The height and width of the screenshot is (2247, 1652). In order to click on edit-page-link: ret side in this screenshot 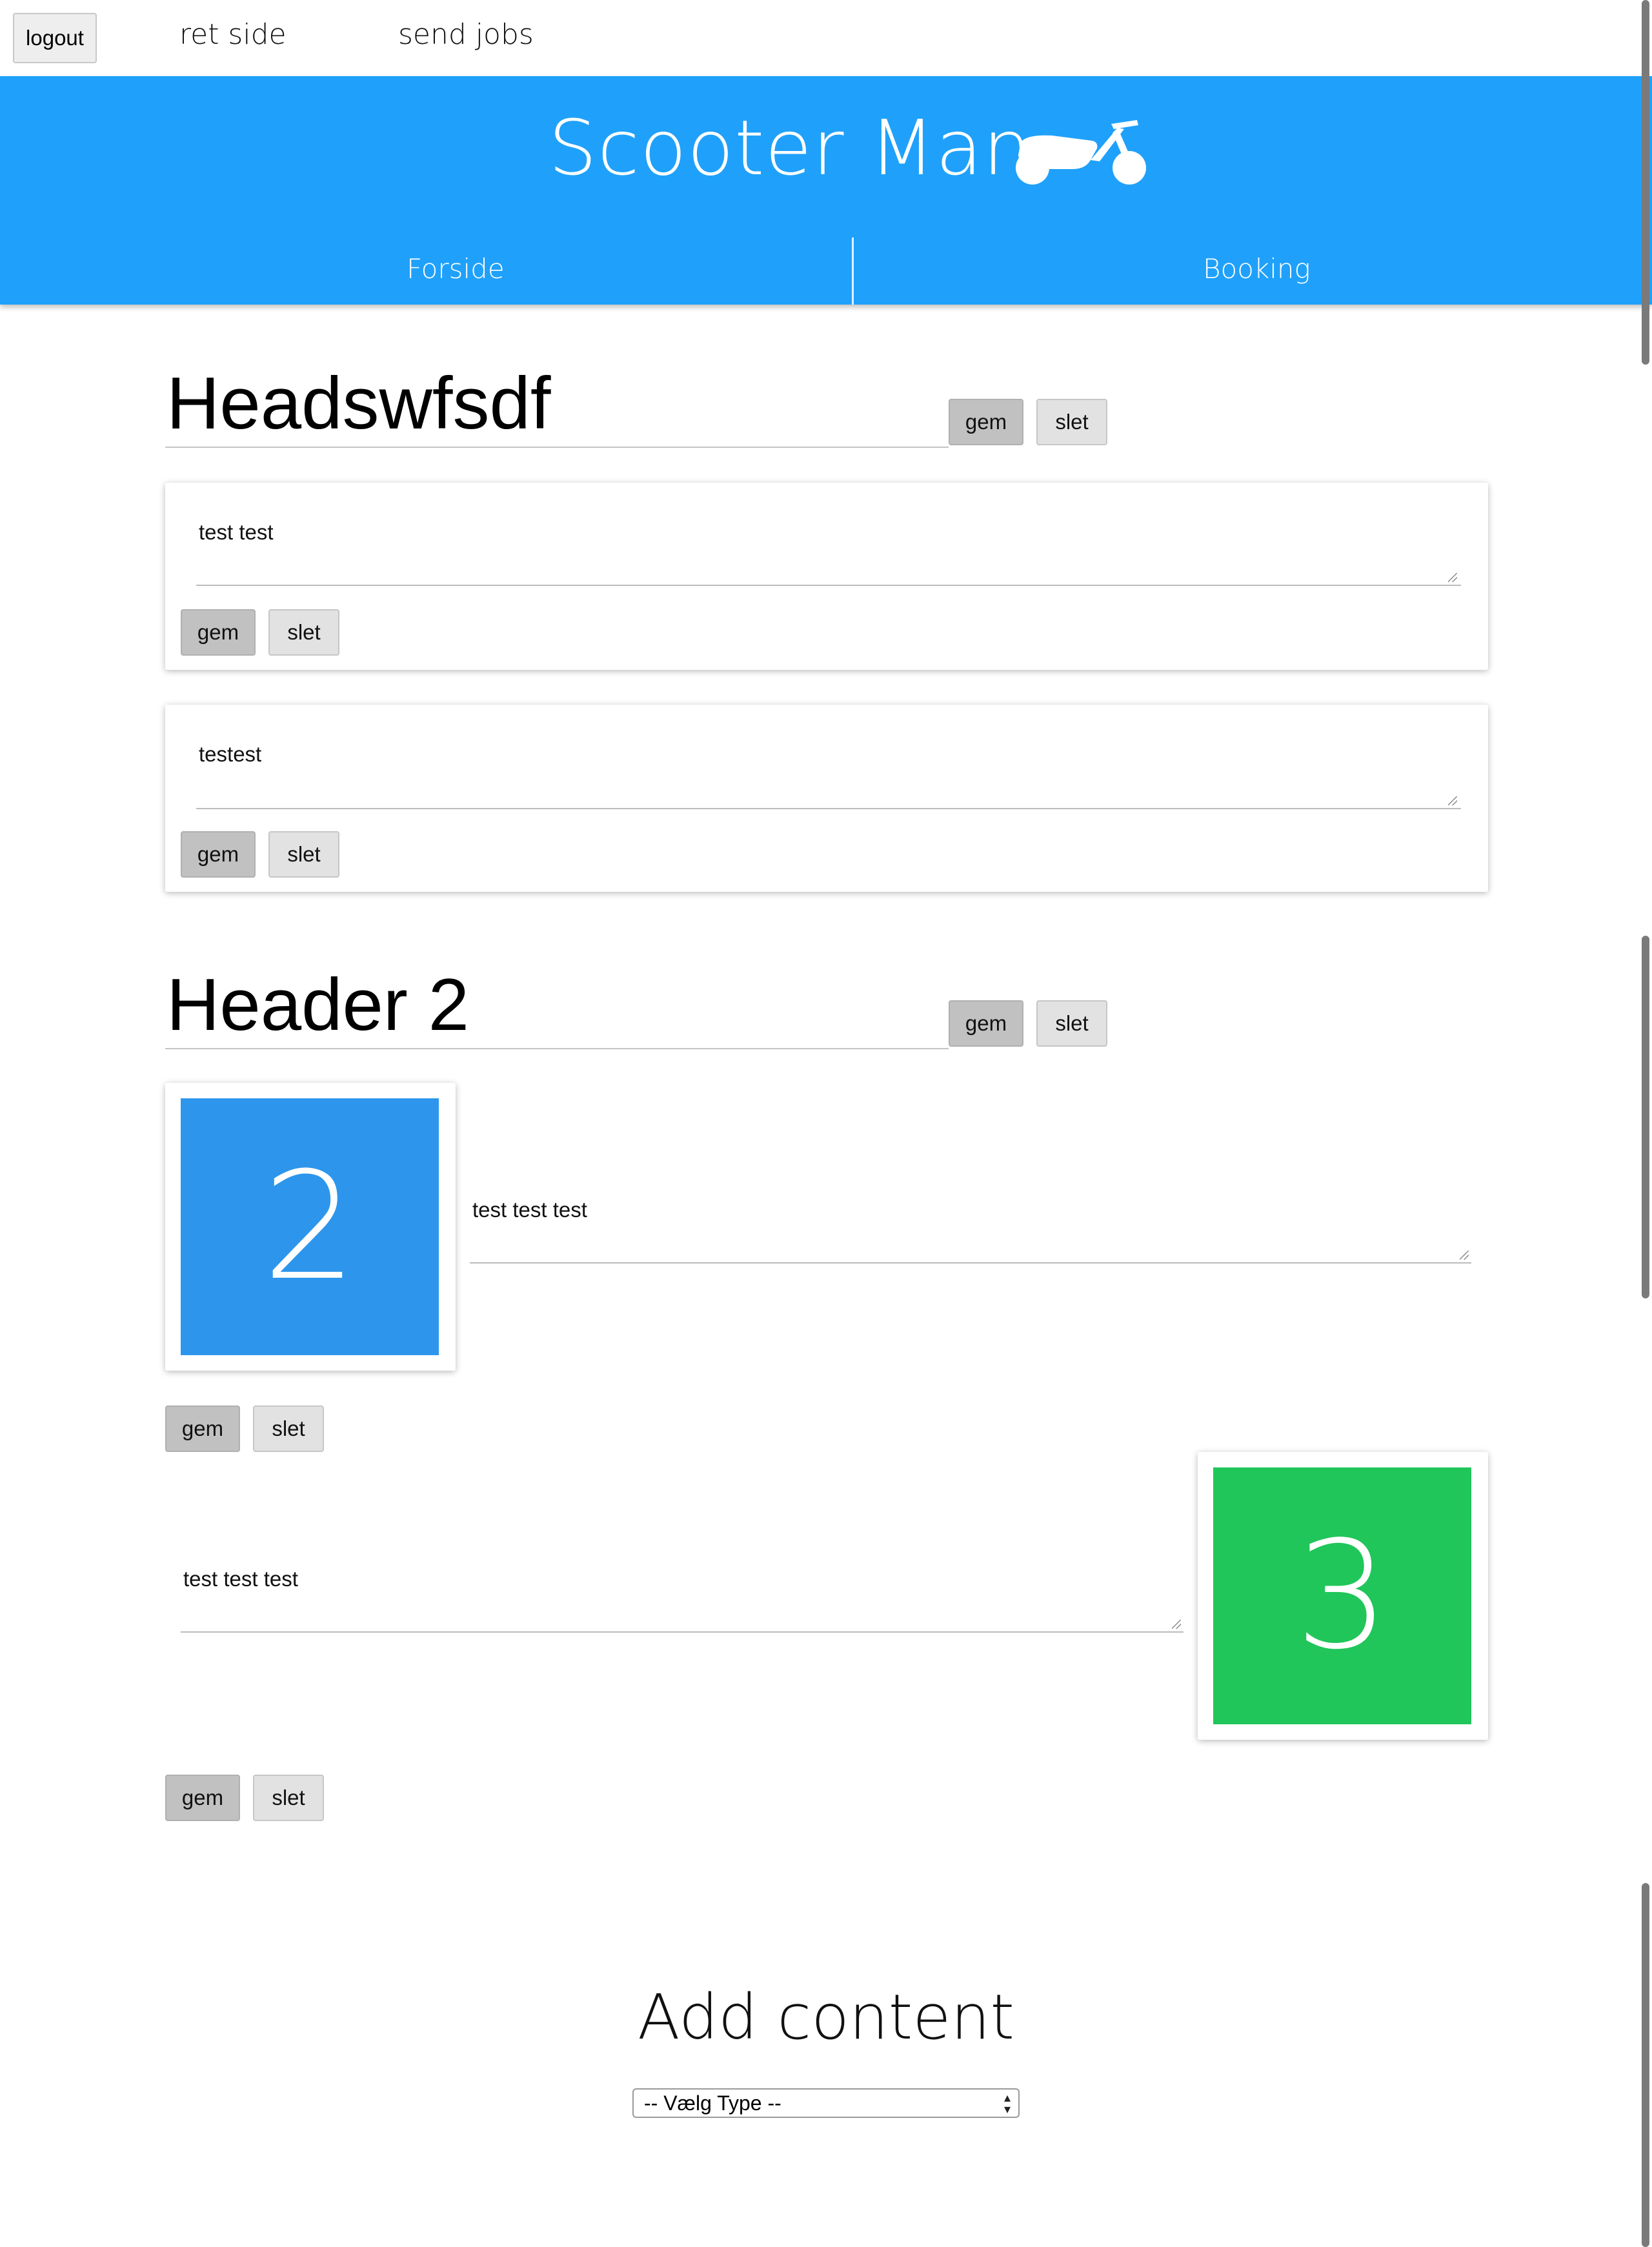, I will do `click(233, 35)`.